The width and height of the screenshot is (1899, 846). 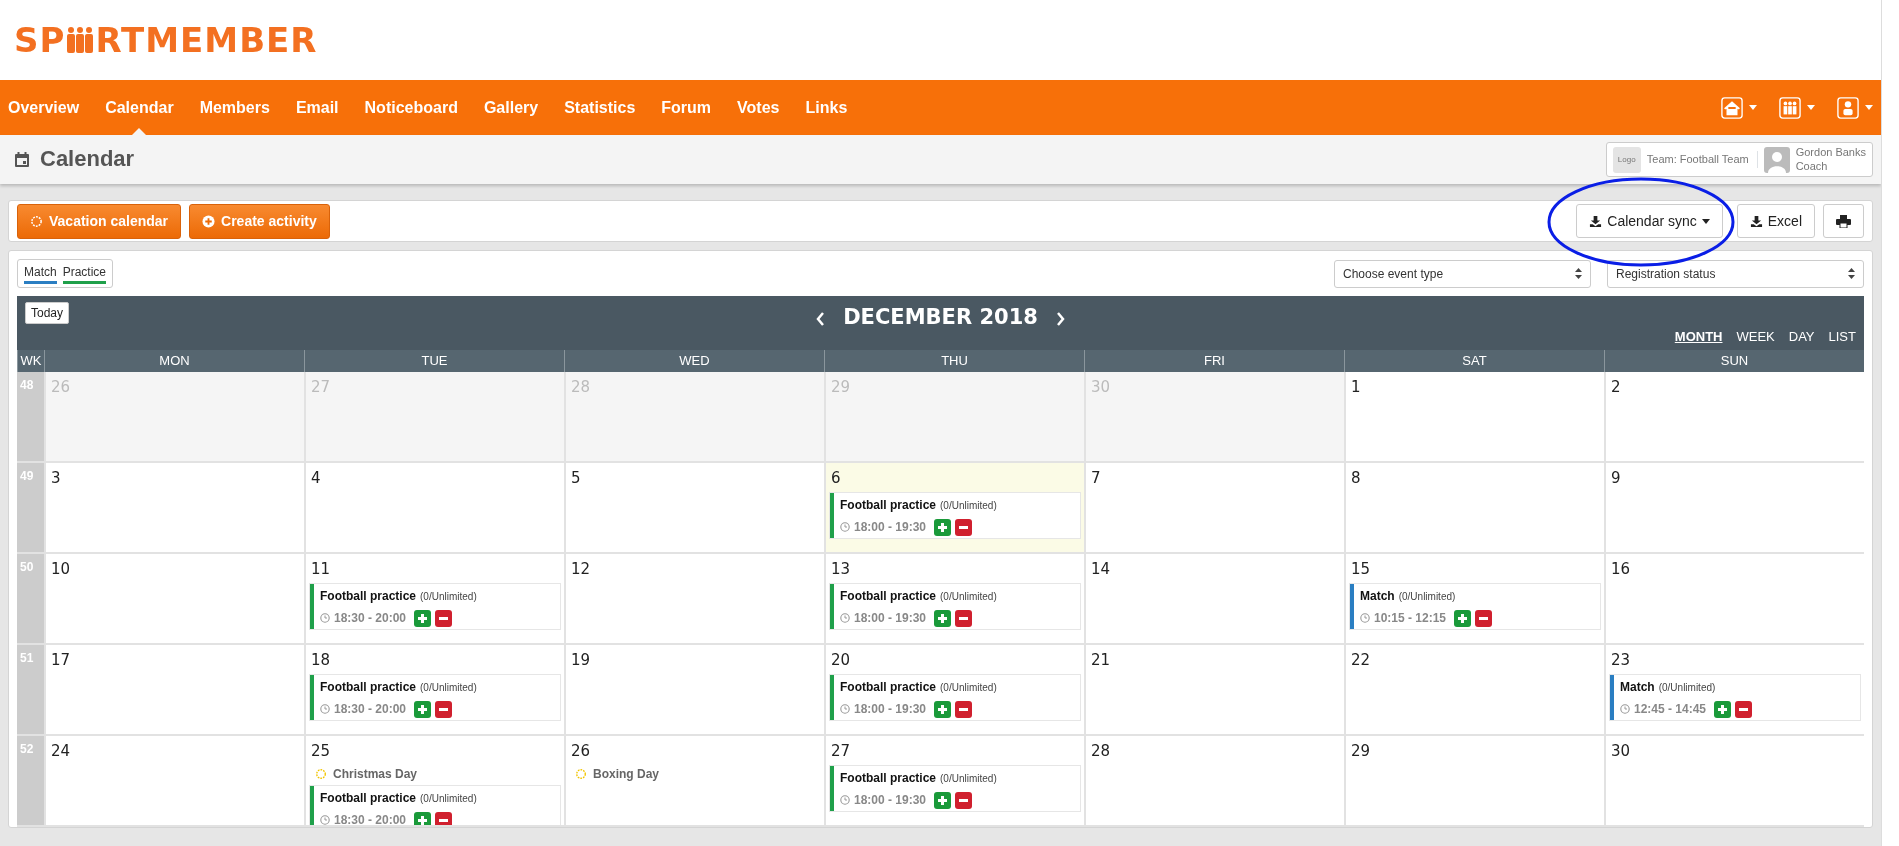 I want to click on day-cell: 24, so click(x=174, y=781).